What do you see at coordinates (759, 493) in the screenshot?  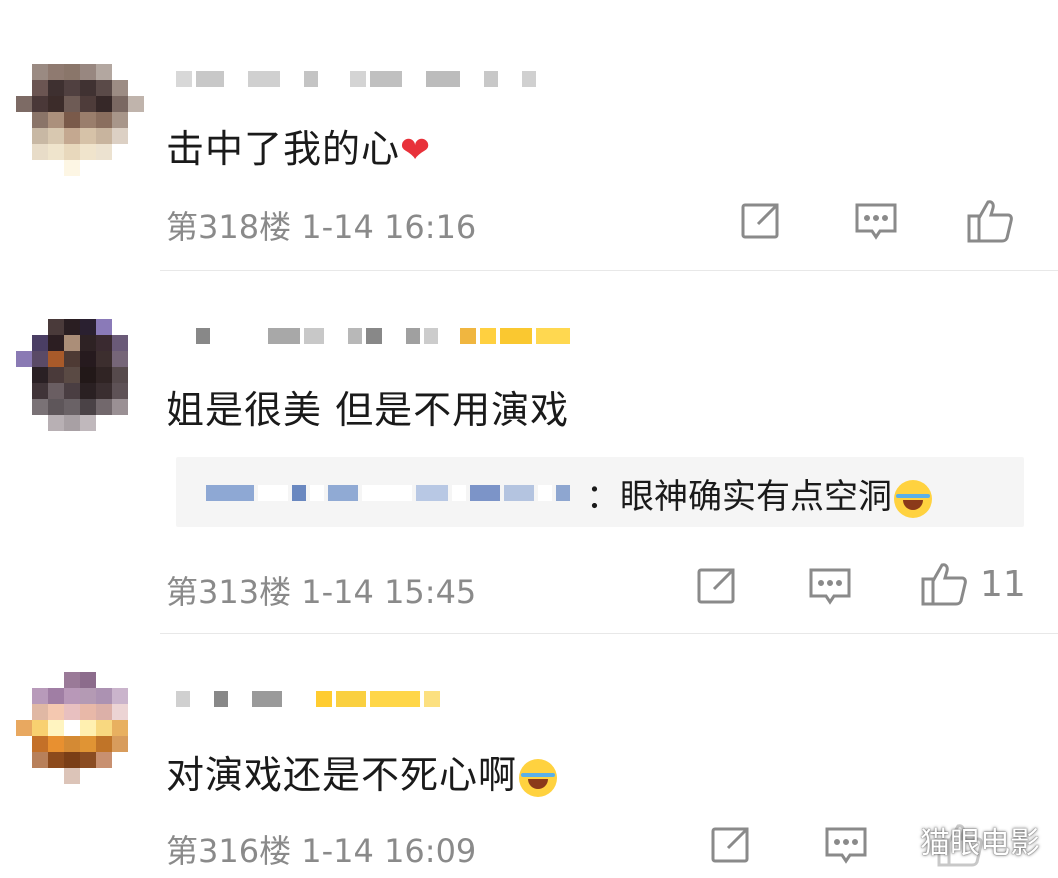 I see `reply-text: ：眼神确实有点空洞` at bounding box center [759, 493].